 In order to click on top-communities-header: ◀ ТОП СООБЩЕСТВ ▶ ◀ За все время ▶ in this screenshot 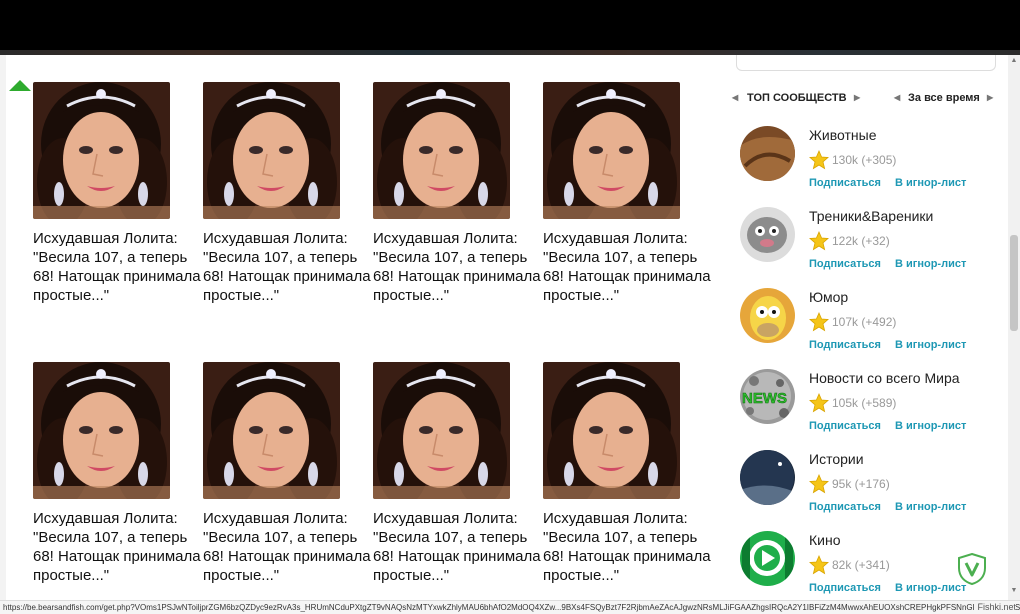, I will do `click(868, 103)`.